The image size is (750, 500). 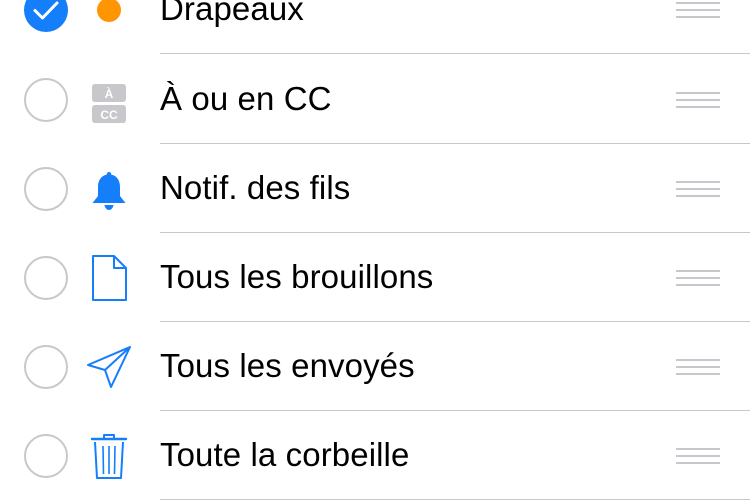 What do you see at coordinates (109, 115) in the screenshot?
I see `cc-badge-text: CC` at bounding box center [109, 115].